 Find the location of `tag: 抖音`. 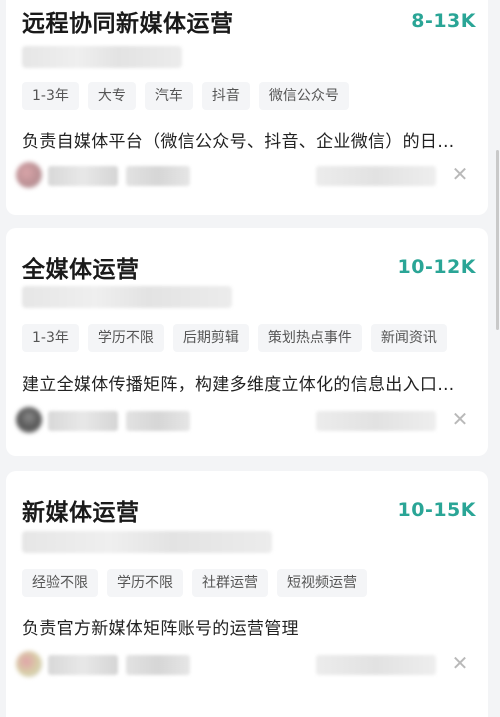

tag: 抖音 is located at coordinates (225, 96).